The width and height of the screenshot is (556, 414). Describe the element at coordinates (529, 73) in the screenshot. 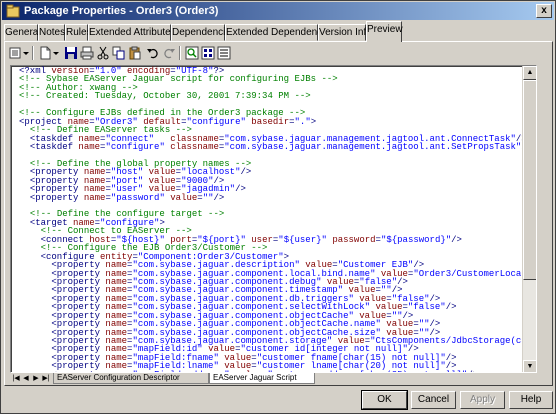

I see `scroll-up-icon: ▲` at that location.